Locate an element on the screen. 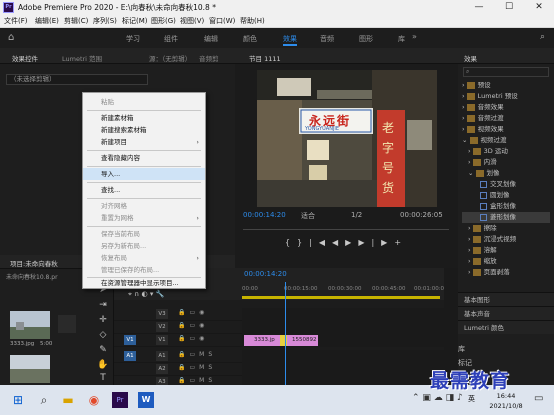  minimize-button: — is located at coordinates (479, 7).